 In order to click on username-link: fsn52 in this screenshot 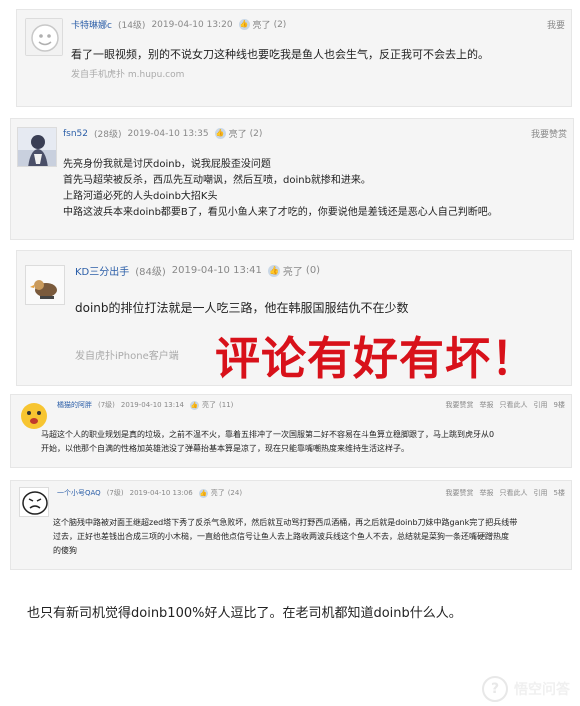, I will do `click(75, 134)`.